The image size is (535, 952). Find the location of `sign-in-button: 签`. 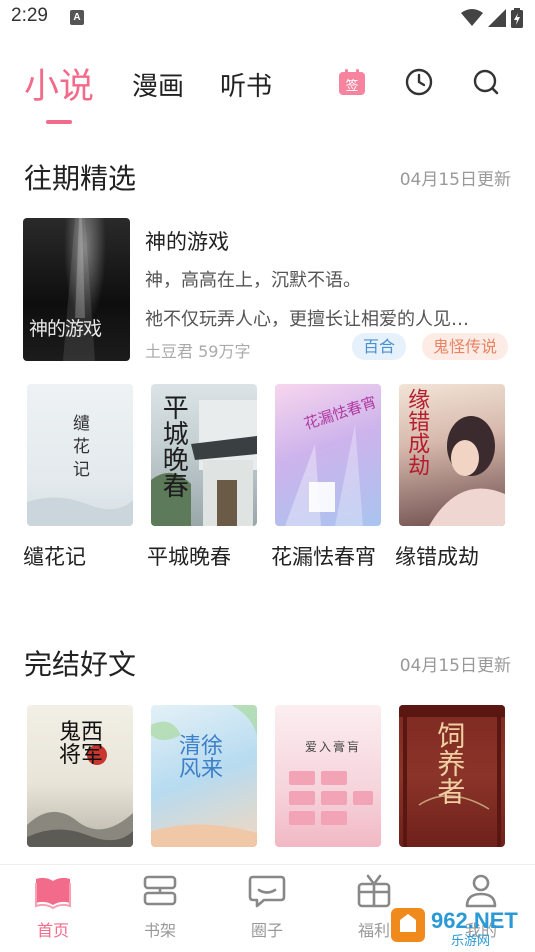

sign-in-button: 签 is located at coordinates (352, 82).